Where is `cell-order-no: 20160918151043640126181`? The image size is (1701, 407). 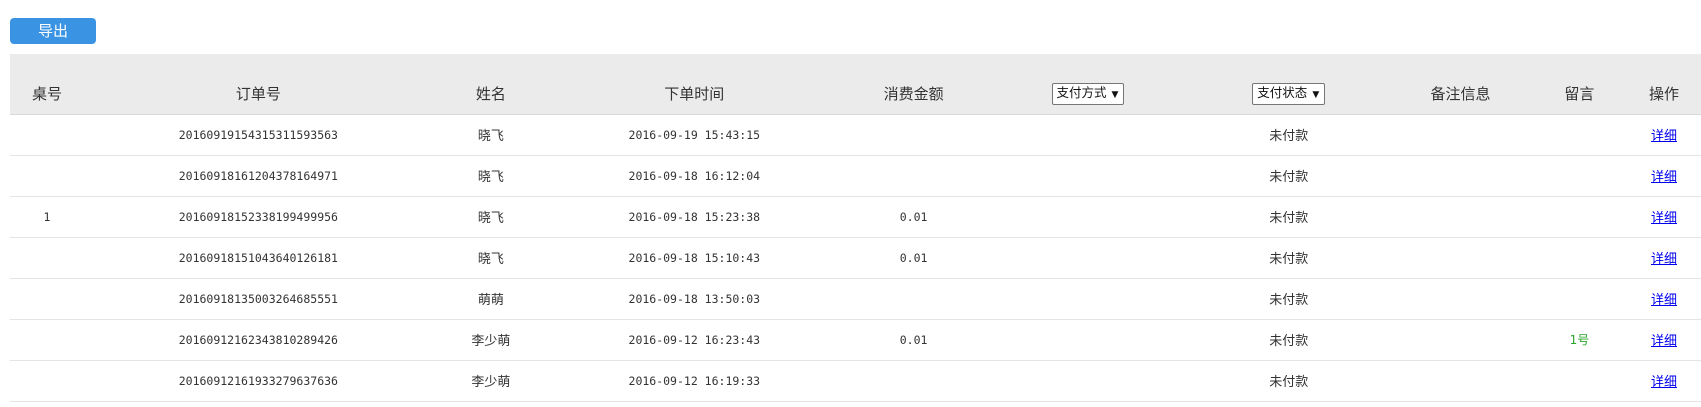 cell-order-no: 20160918151043640126181 is located at coordinates (258, 257).